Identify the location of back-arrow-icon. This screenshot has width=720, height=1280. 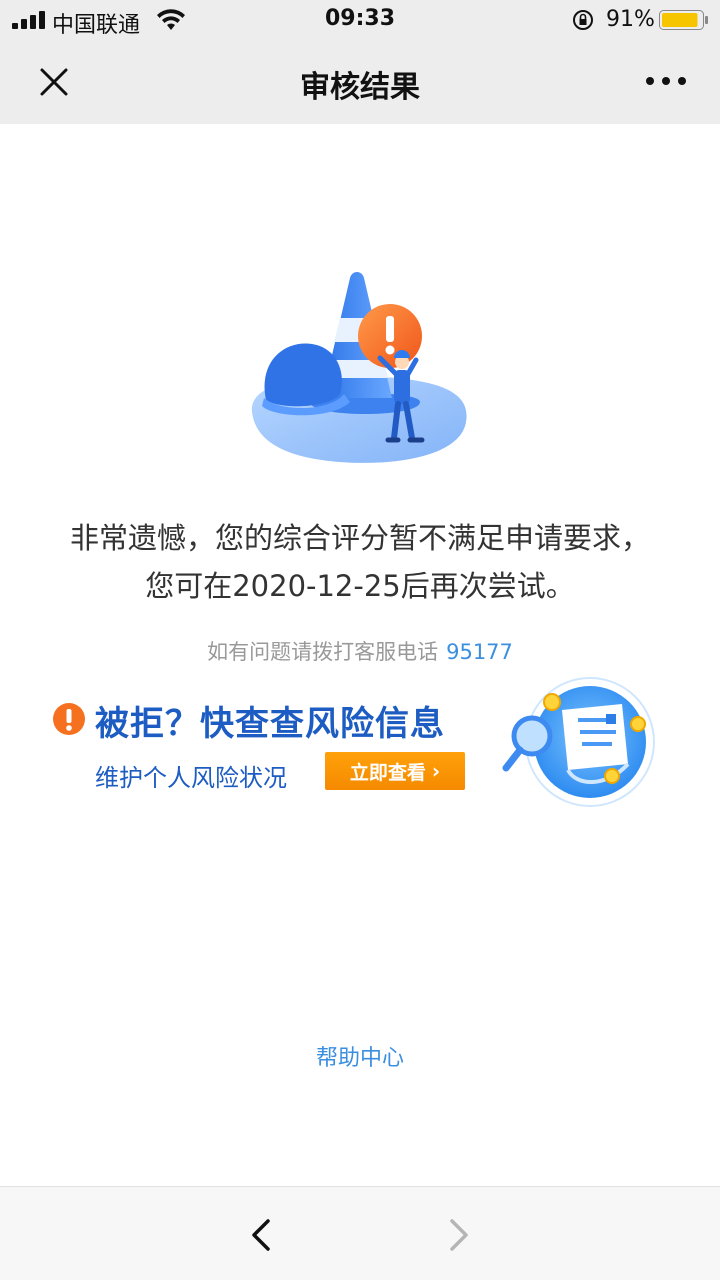
(262, 1235).